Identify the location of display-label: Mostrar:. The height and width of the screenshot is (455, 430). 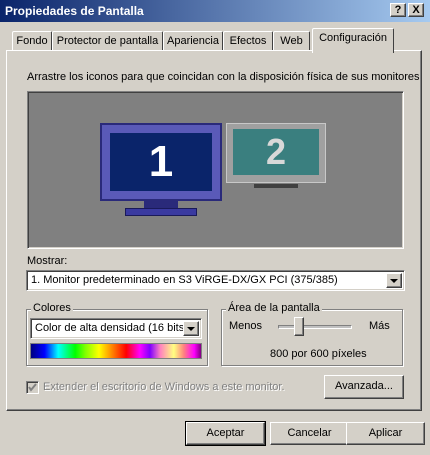
(47, 261).